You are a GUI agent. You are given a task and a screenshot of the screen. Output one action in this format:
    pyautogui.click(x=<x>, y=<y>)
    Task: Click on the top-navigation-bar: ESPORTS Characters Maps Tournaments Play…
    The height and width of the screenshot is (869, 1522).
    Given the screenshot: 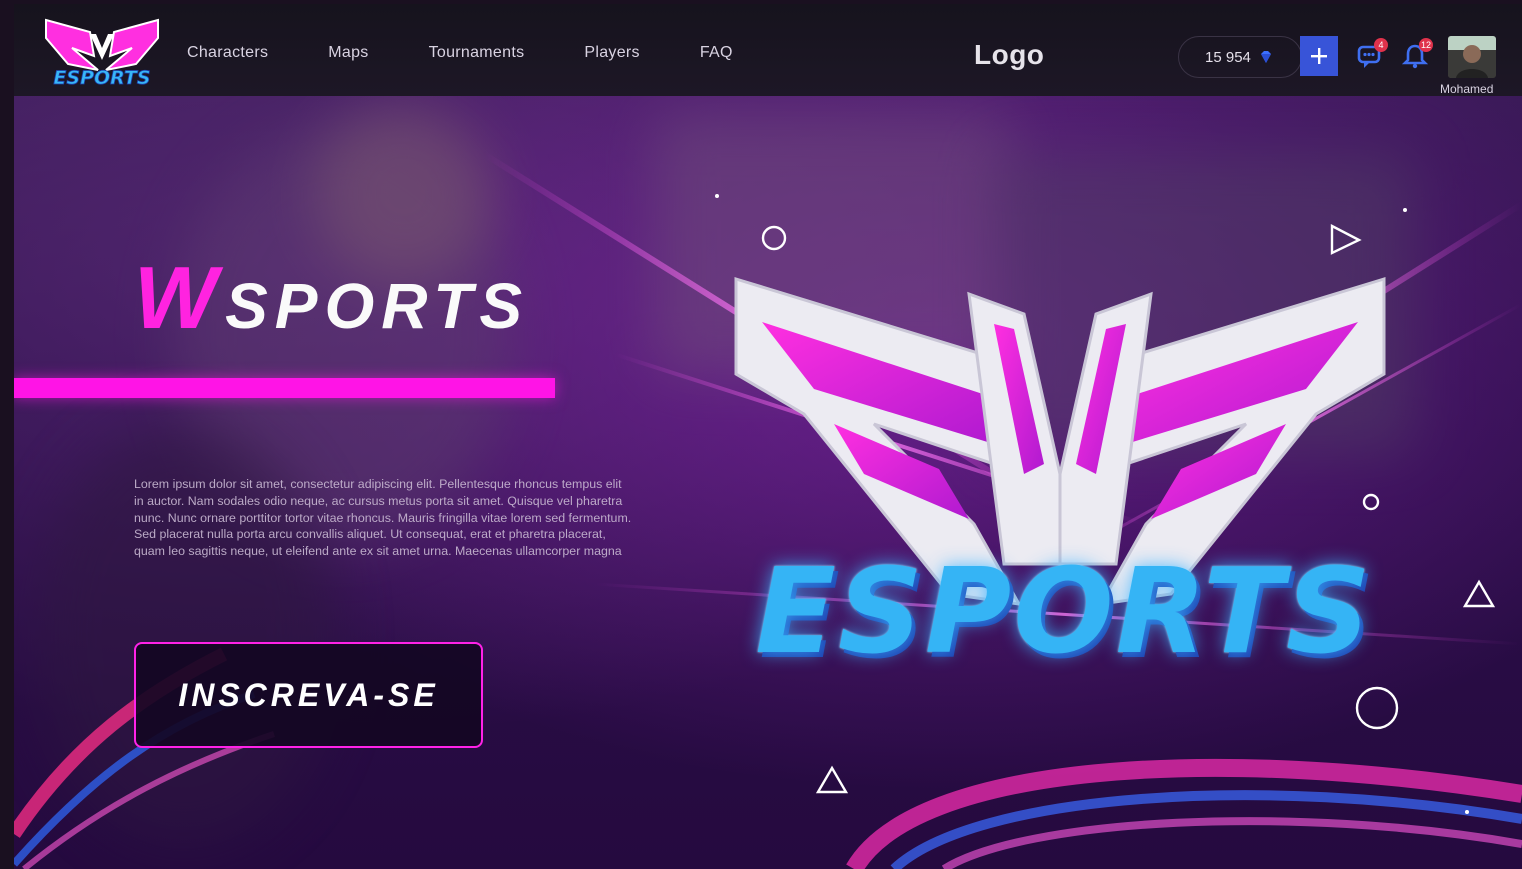 What is the action you would take?
    pyautogui.click(x=768, y=50)
    